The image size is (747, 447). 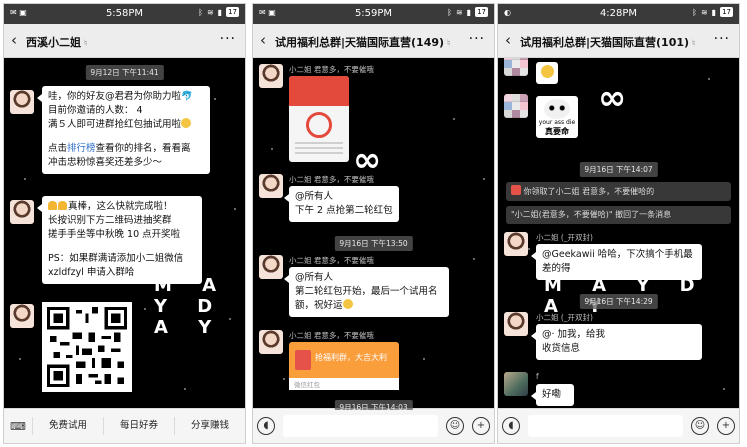 What do you see at coordinates (373, 41) in the screenshot?
I see `chat-header: ‹ 试用福利总群|天猫国际直营(149) ♮ ···` at bounding box center [373, 41].